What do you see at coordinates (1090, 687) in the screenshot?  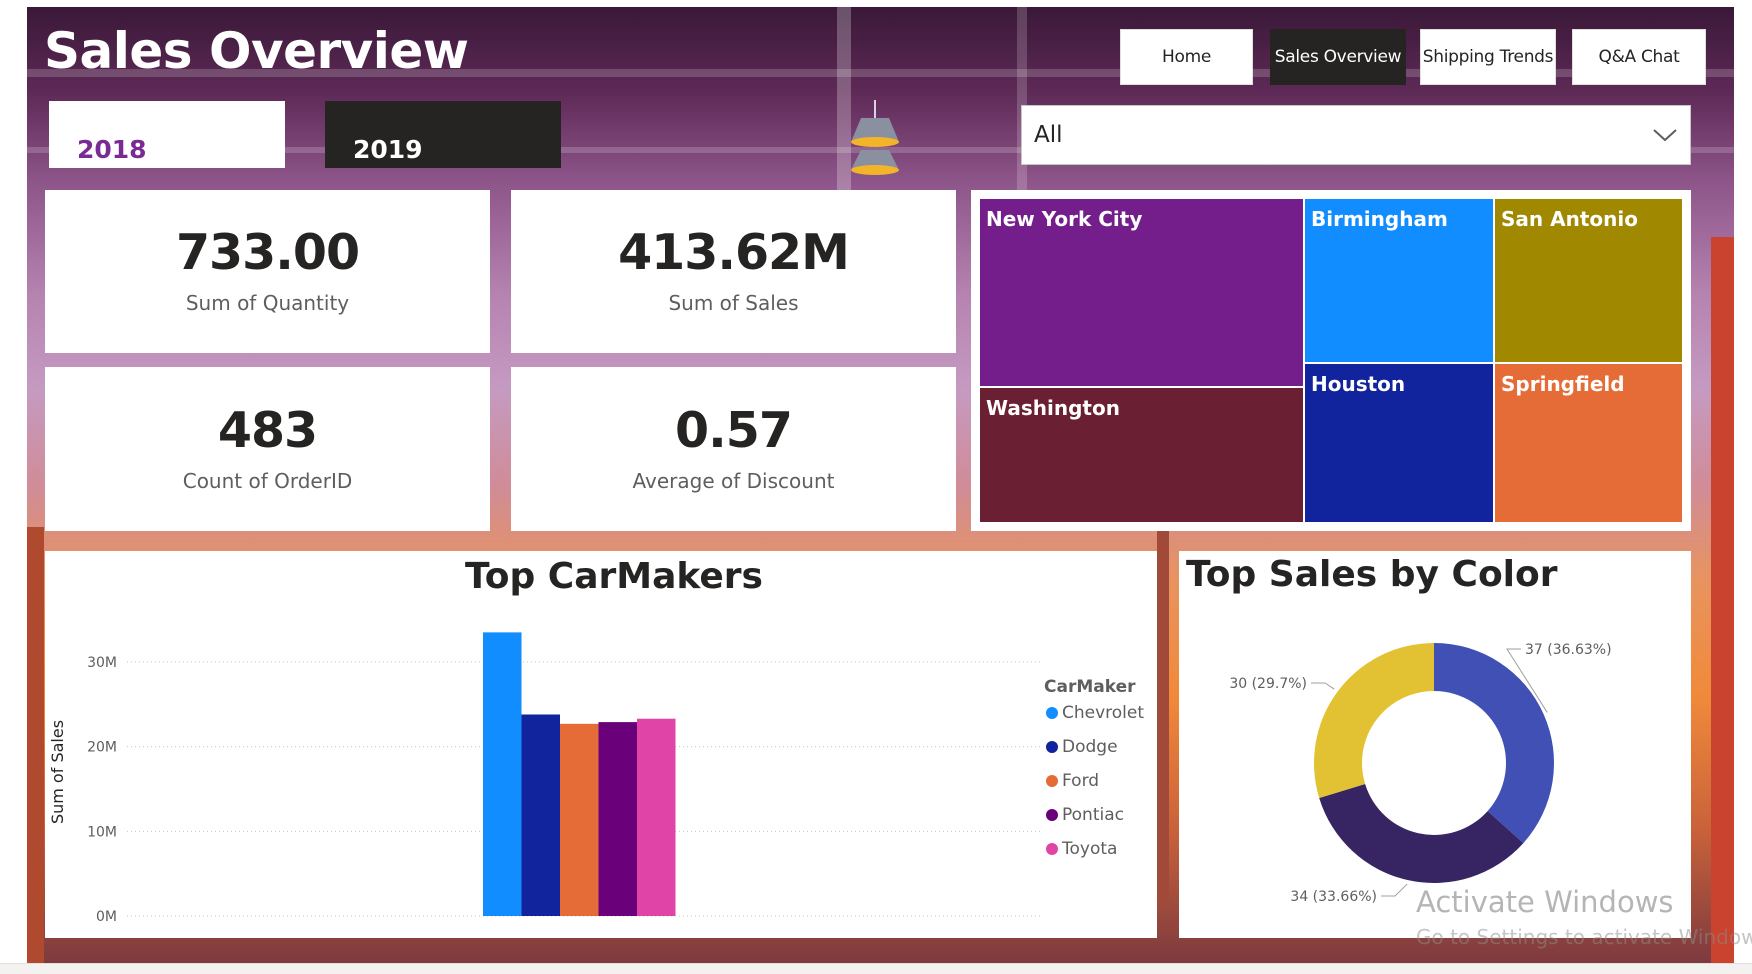 I see `legend-title: CarMaker` at bounding box center [1090, 687].